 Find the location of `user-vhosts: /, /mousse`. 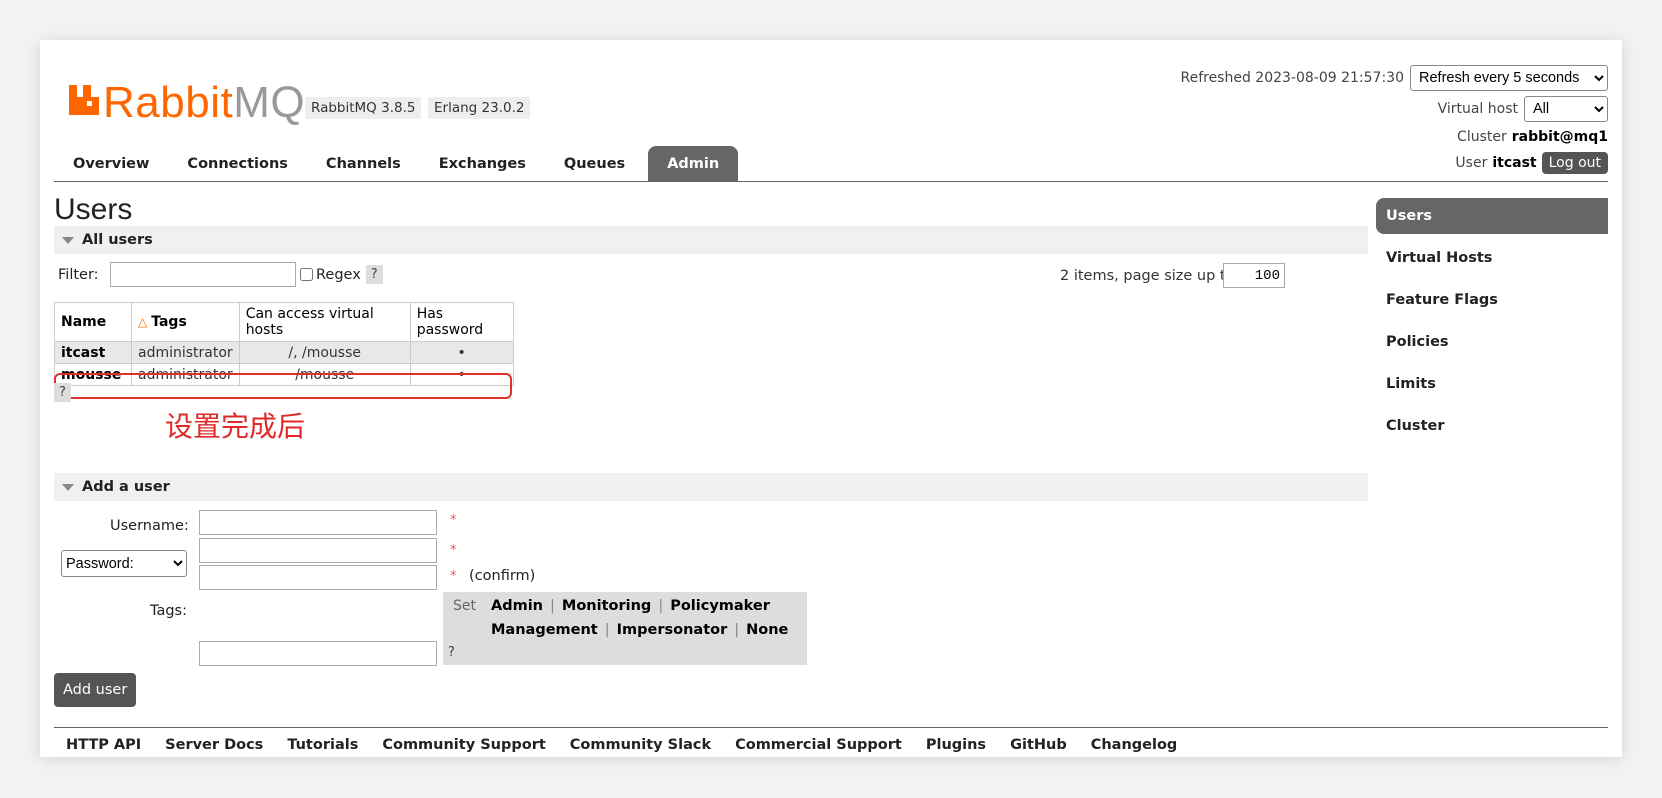

user-vhosts: /, /mousse is located at coordinates (324, 352).